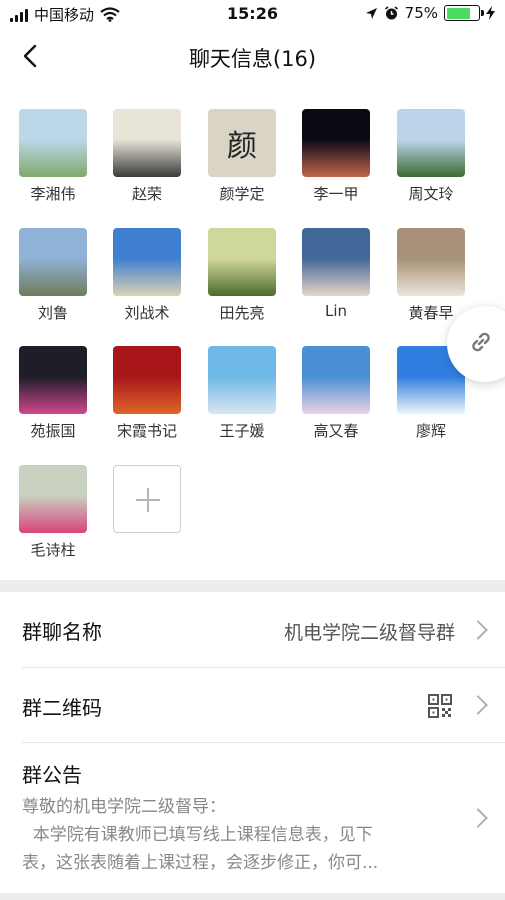 This screenshot has height=900, width=505. I want to click on member-item: 王子媛, so click(242, 393).